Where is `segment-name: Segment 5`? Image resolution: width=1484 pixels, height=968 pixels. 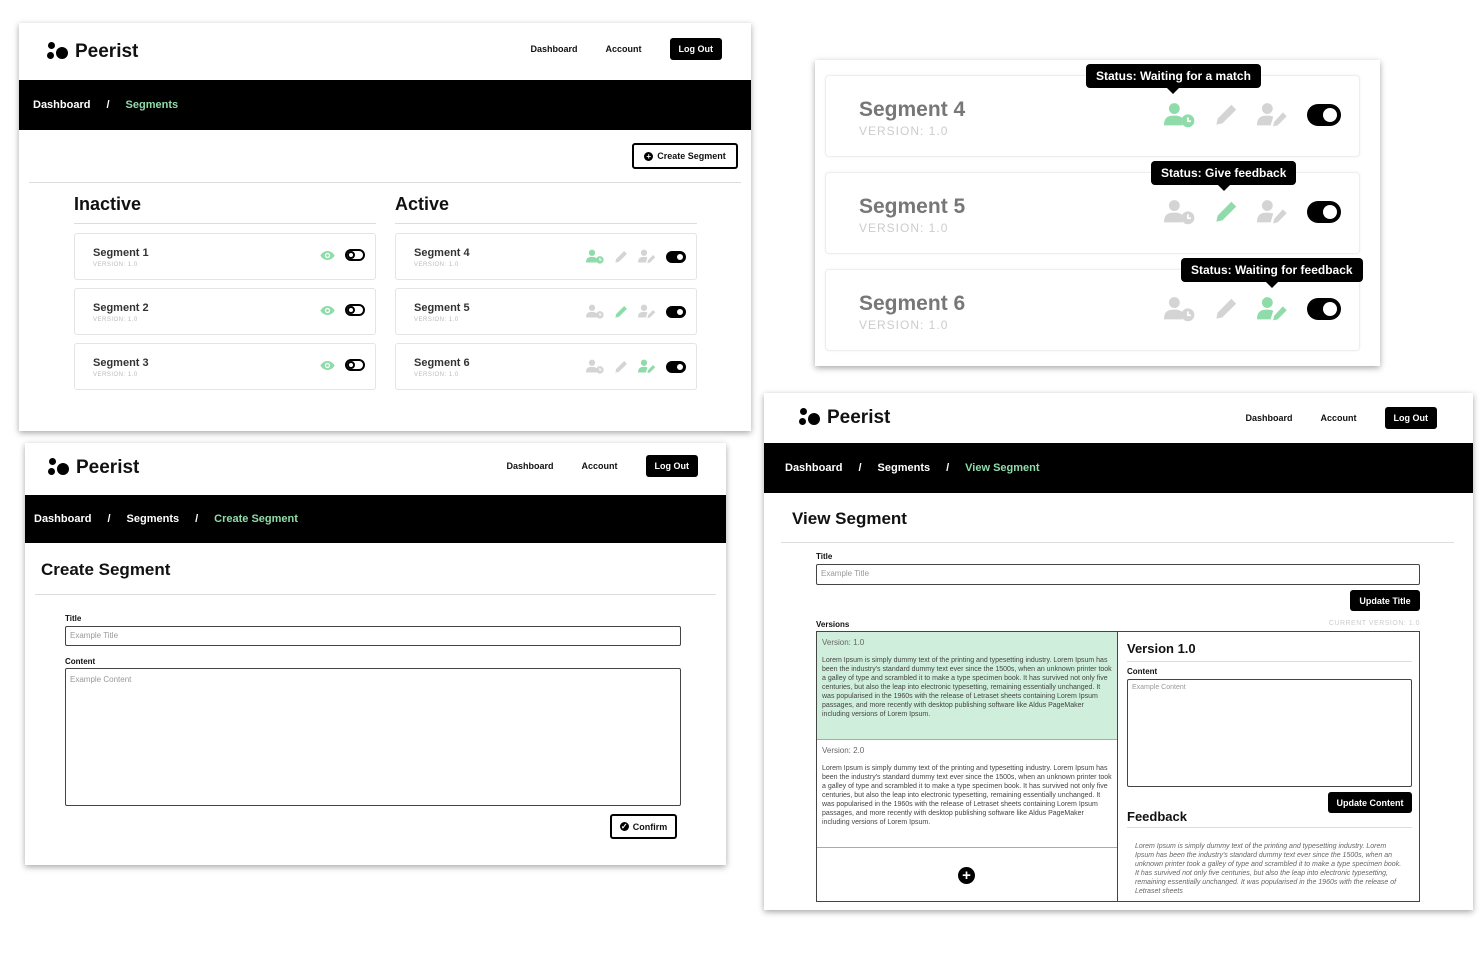 segment-name: Segment 5 is located at coordinates (442, 308).